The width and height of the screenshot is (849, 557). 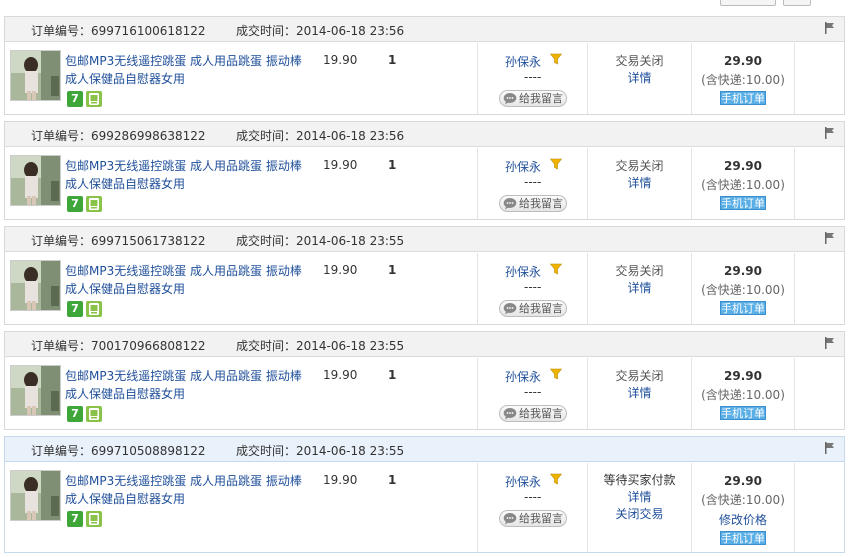 What do you see at coordinates (118, 241) in the screenshot?
I see `order-number: 订单编号：699715061738122` at bounding box center [118, 241].